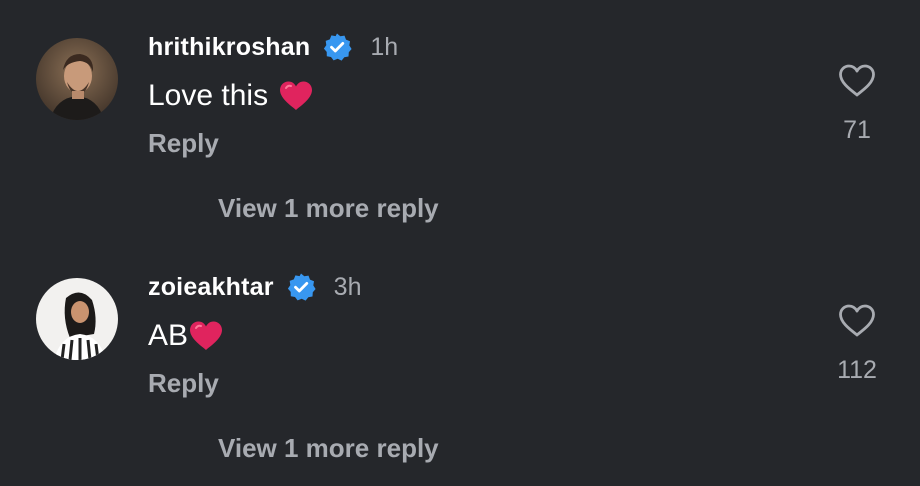  Describe the element at coordinates (347, 286) in the screenshot. I see `timestamp: 3h` at that location.